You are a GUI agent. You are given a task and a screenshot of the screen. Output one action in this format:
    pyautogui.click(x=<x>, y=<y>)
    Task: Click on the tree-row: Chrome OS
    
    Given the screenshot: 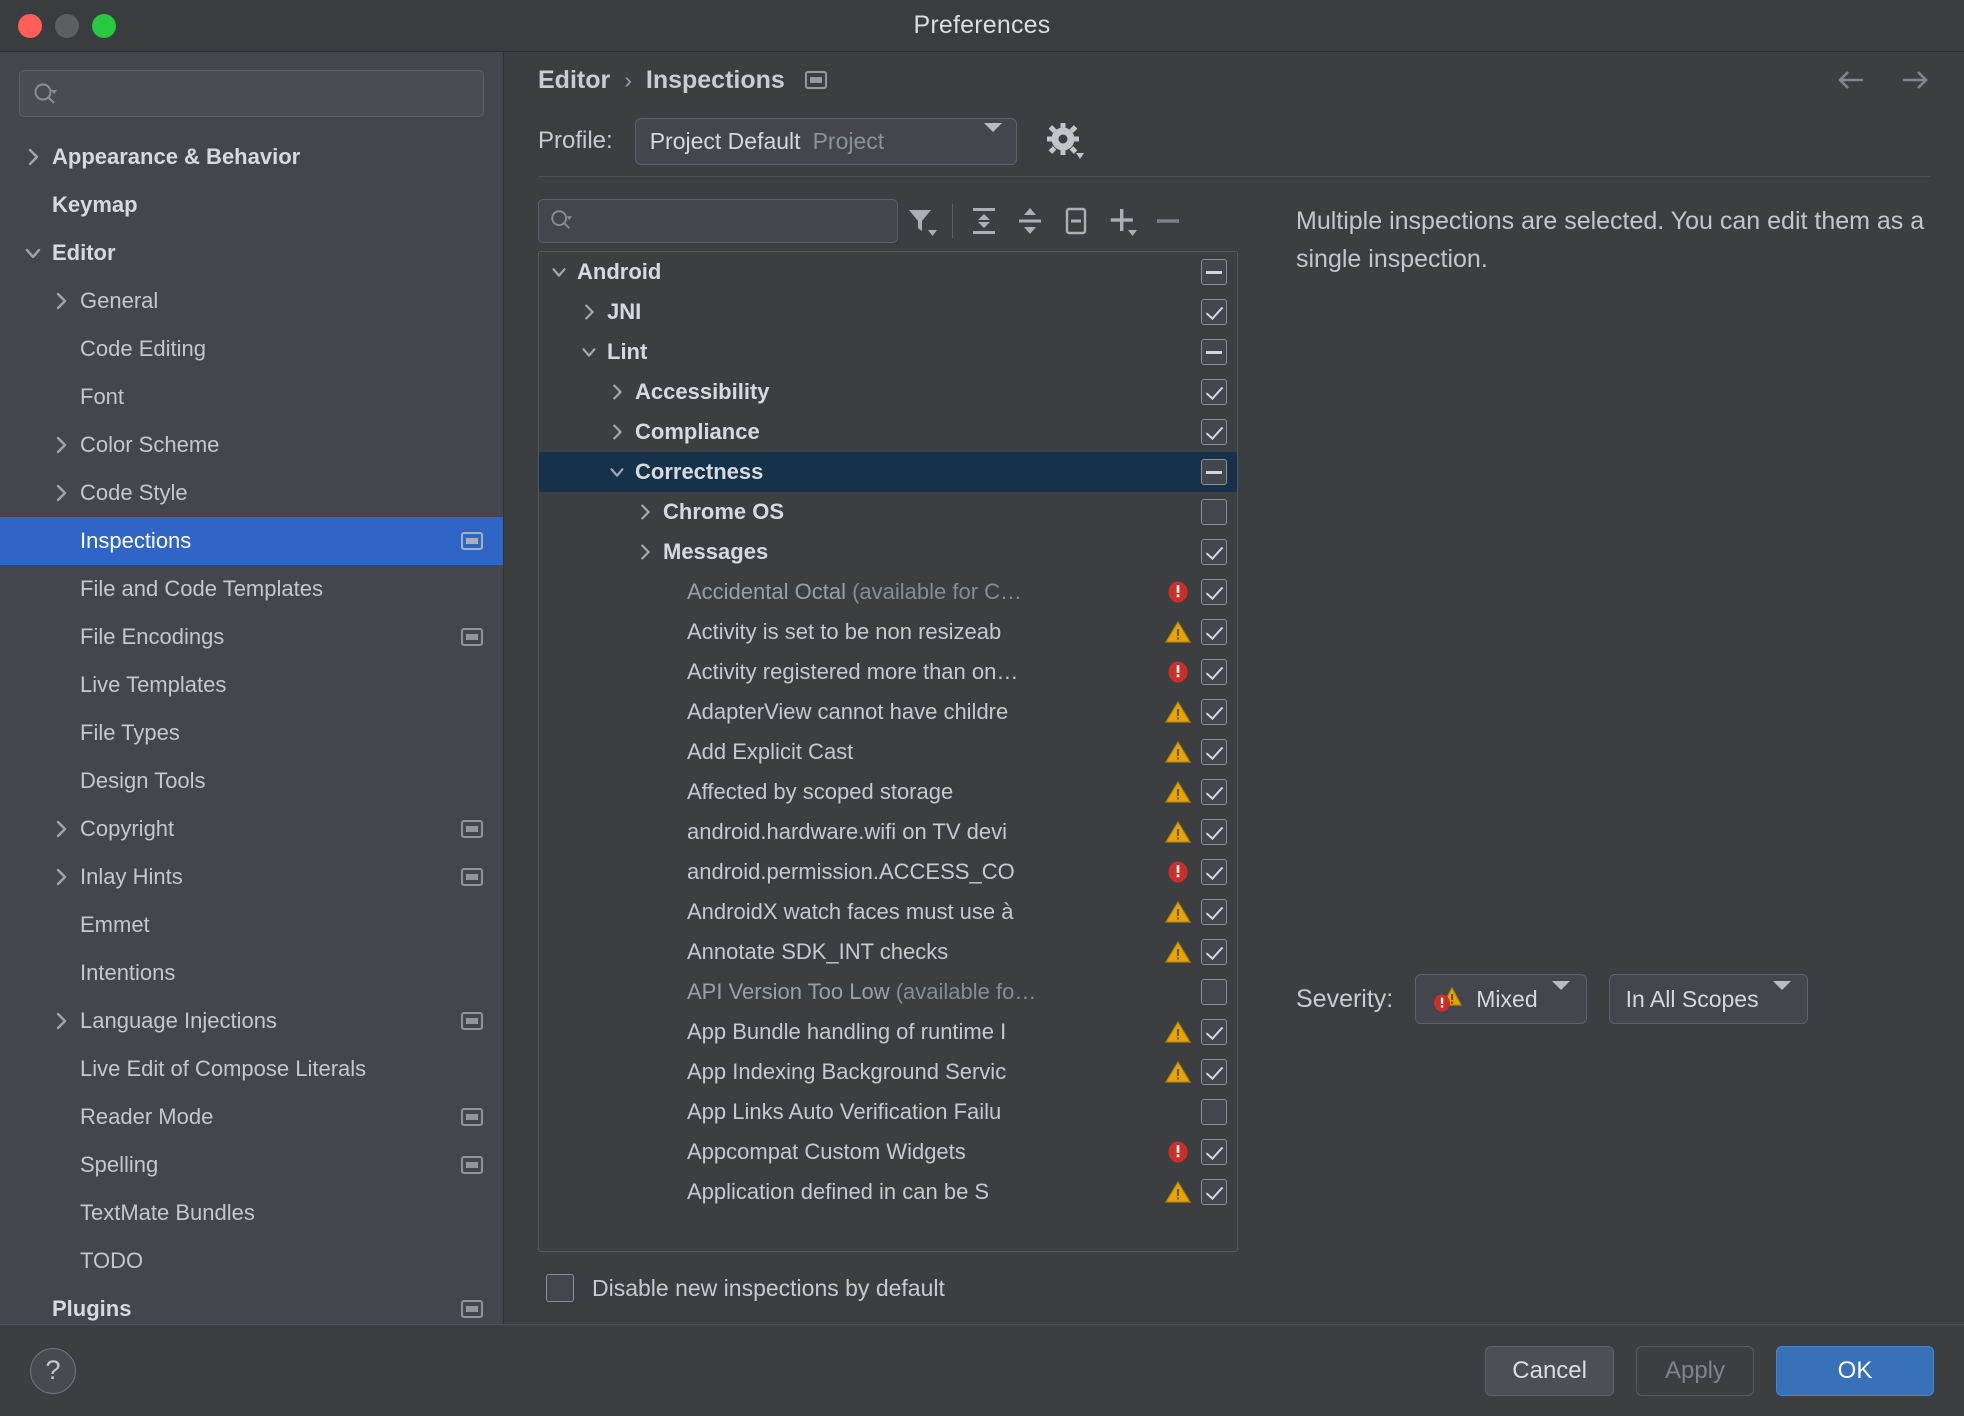 What is the action you would take?
    pyautogui.click(x=888, y=512)
    